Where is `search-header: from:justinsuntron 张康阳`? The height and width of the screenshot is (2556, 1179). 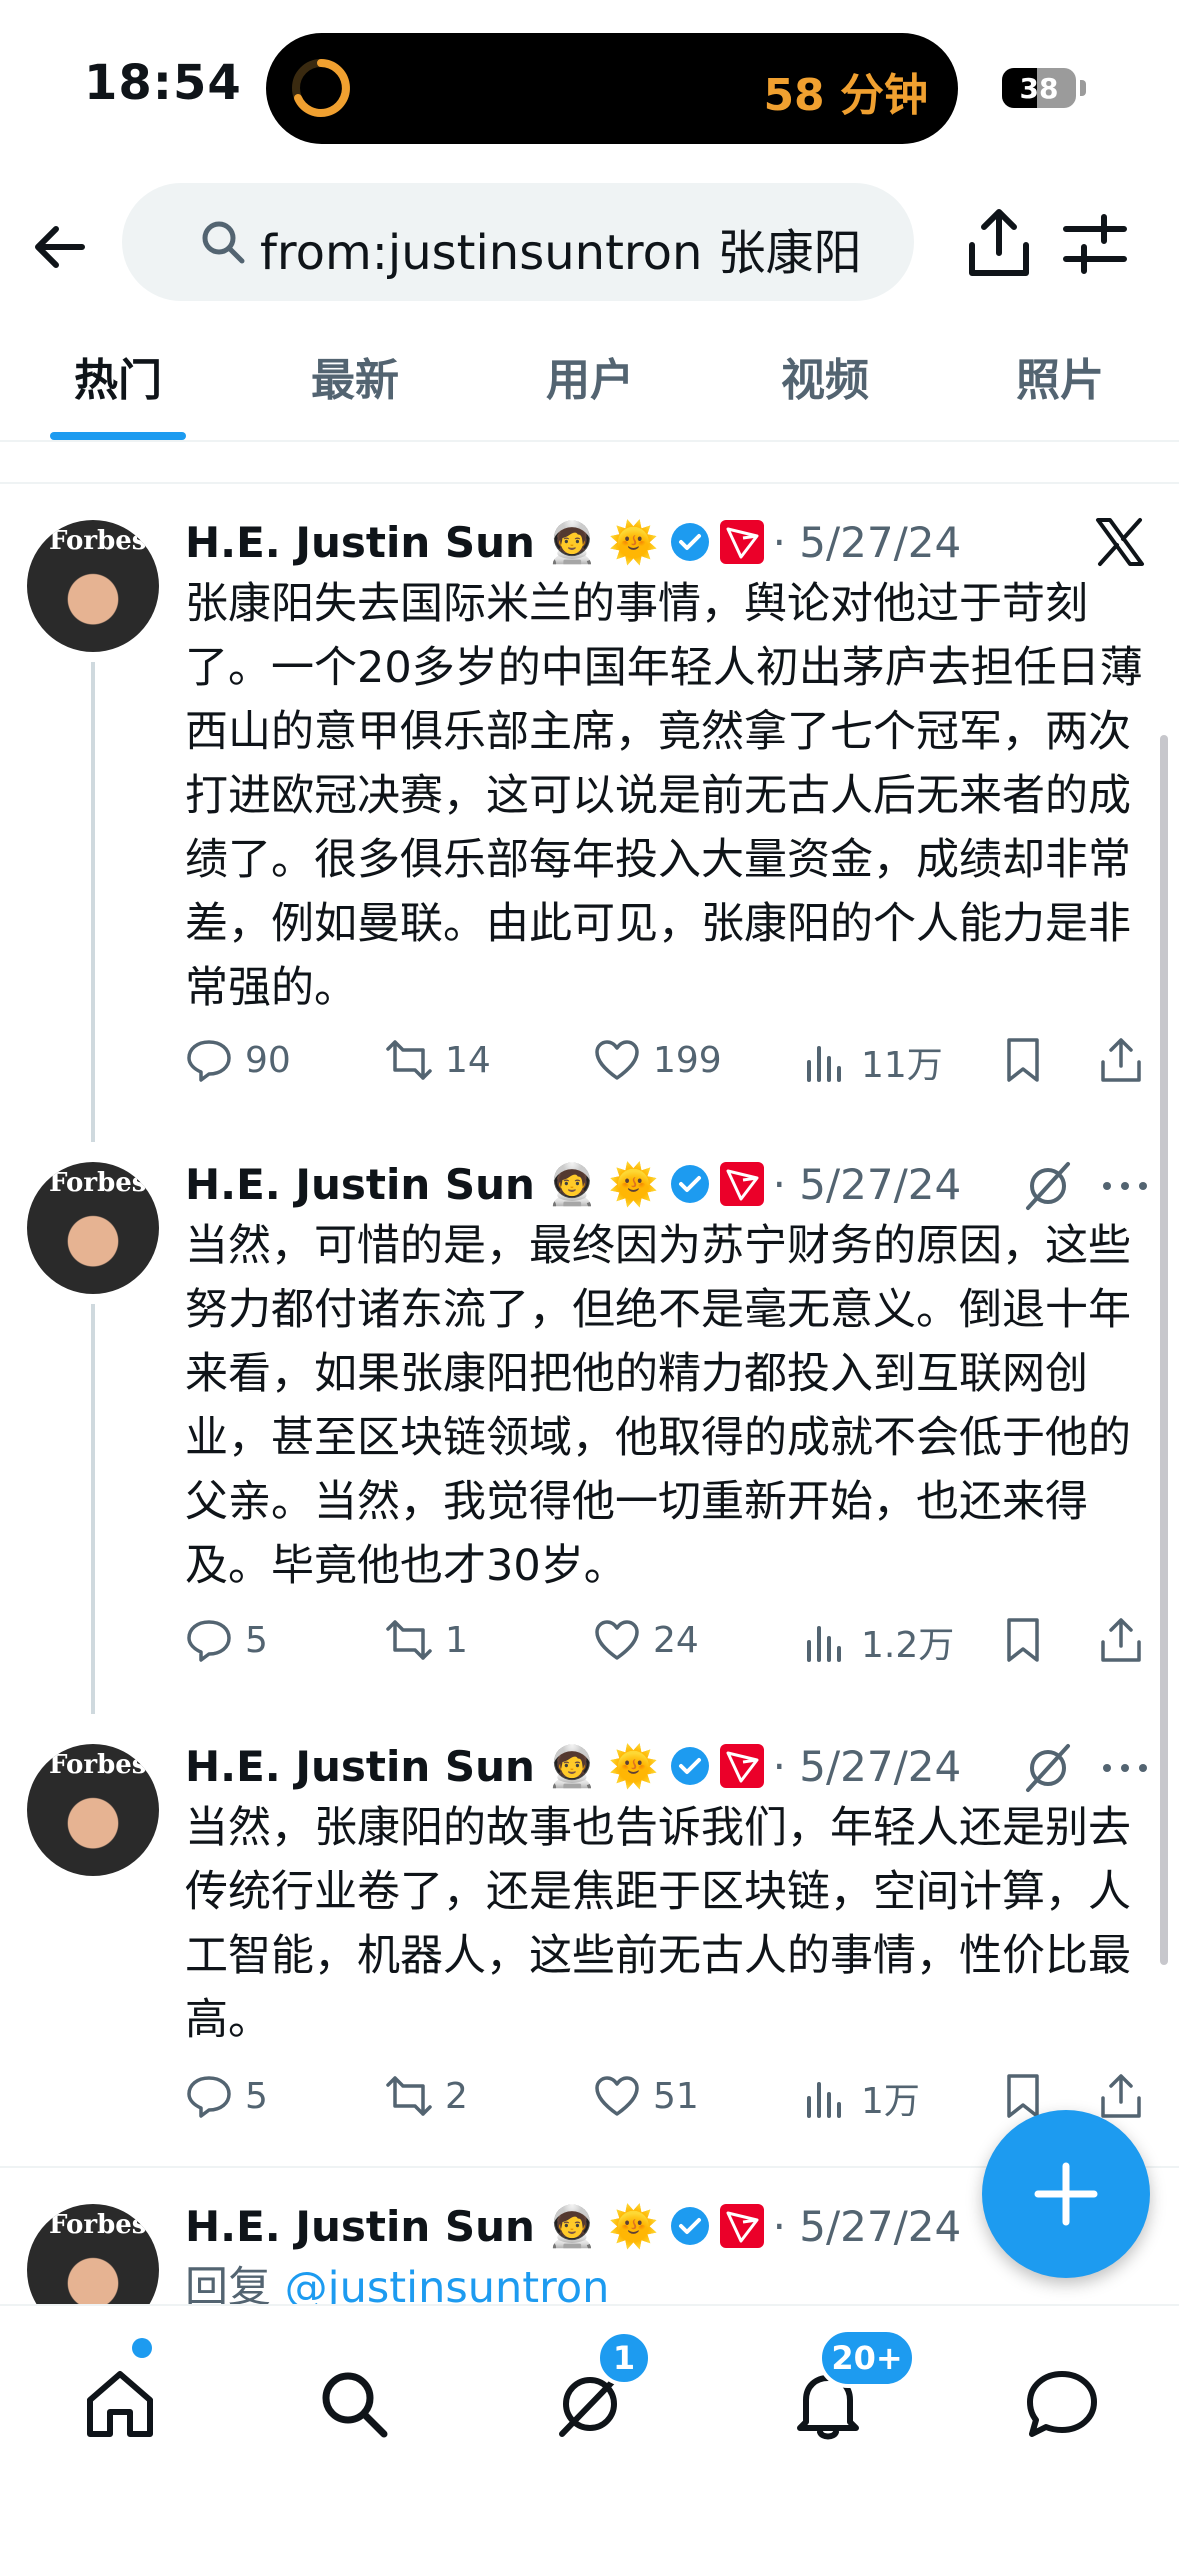
search-header: from:justinsuntron 张康阳 is located at coordinates (589, 245).